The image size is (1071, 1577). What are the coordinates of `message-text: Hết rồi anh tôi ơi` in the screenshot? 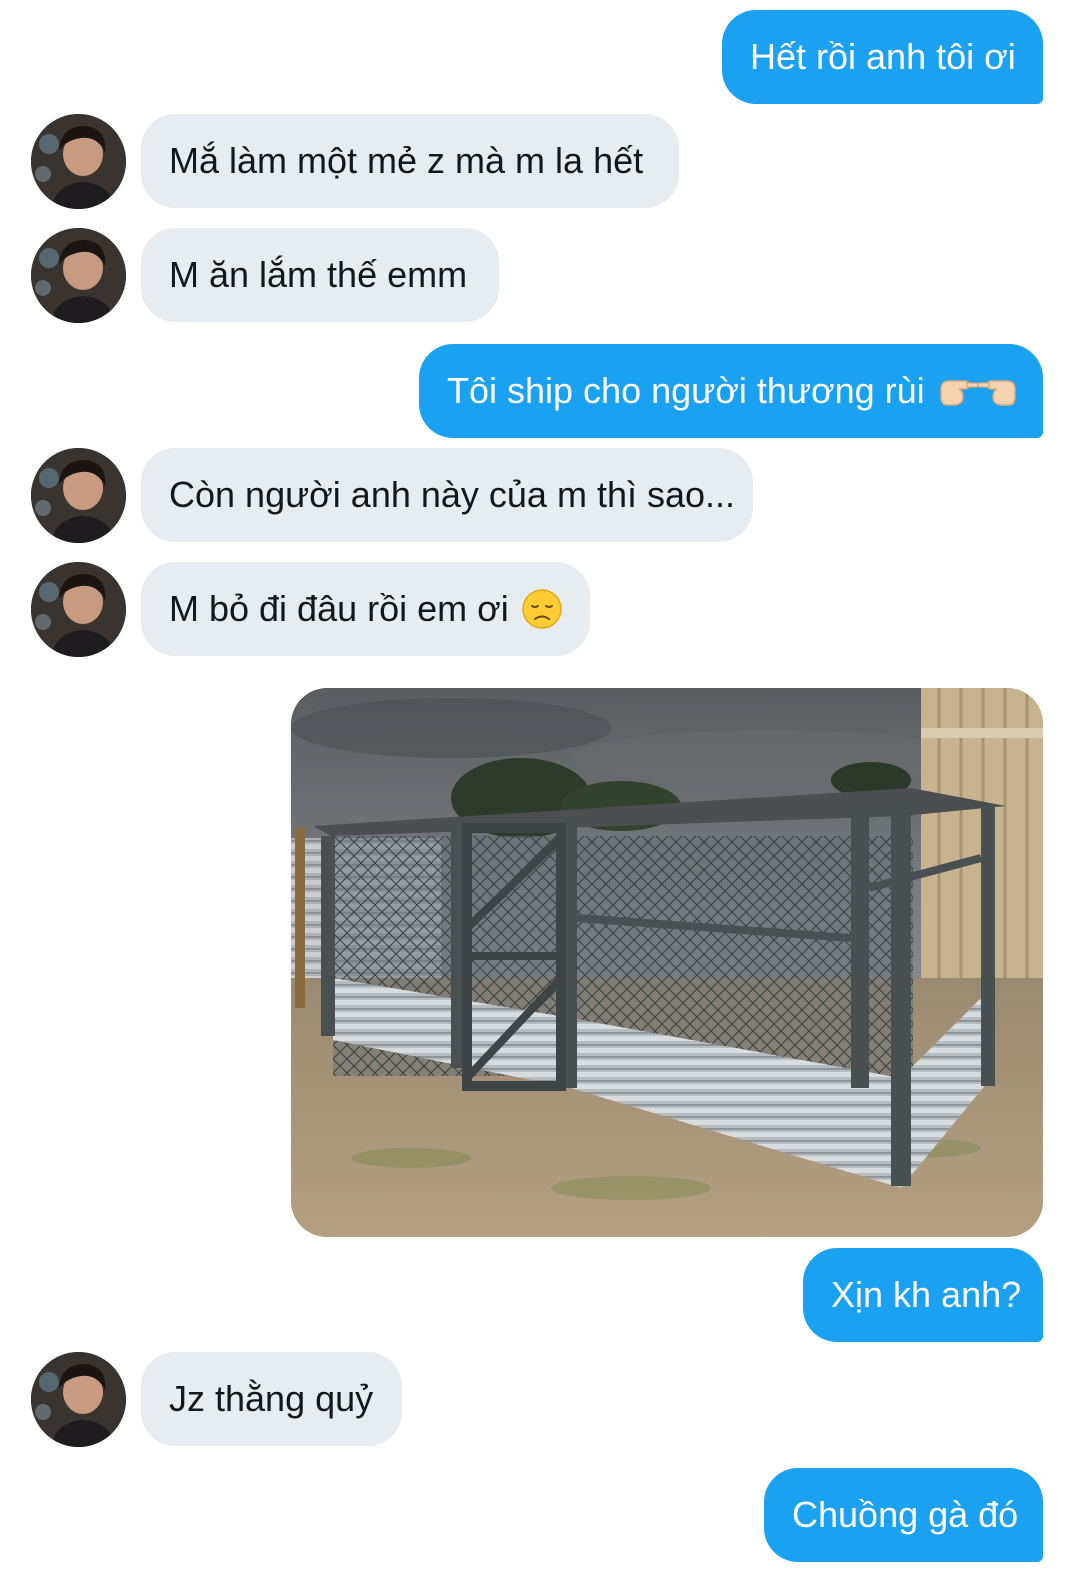 It's located at (883, 56).